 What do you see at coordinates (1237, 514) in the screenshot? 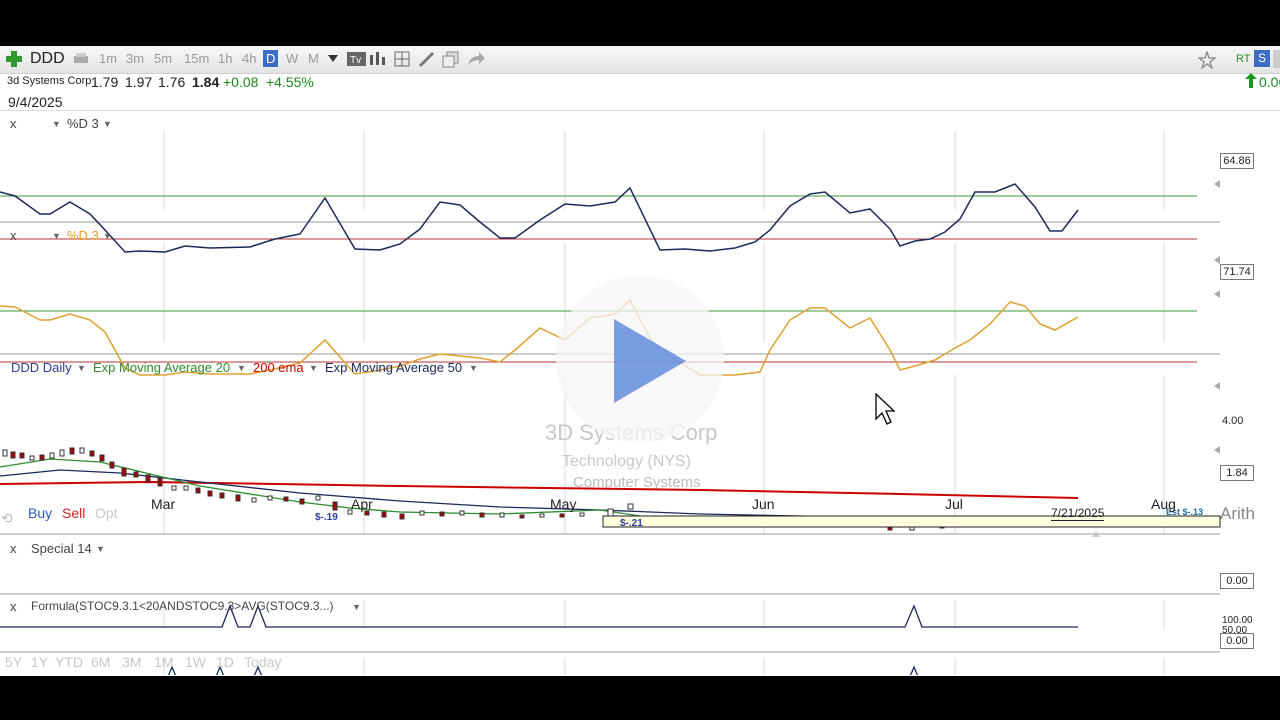
I see `scale-type-button: Arith` at bounding box center [1237, 514].